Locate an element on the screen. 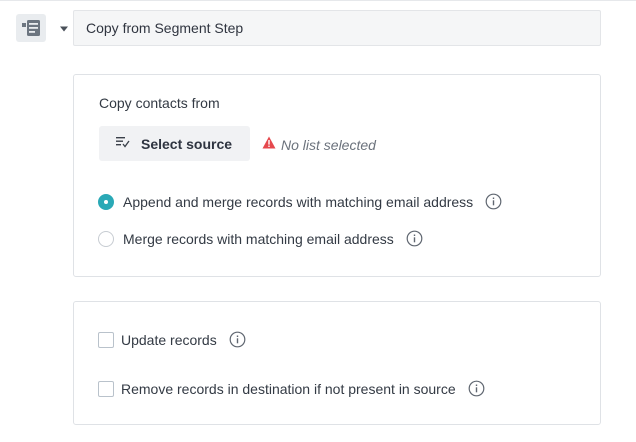  segment-step-icon is located at coordinates (31, 28).